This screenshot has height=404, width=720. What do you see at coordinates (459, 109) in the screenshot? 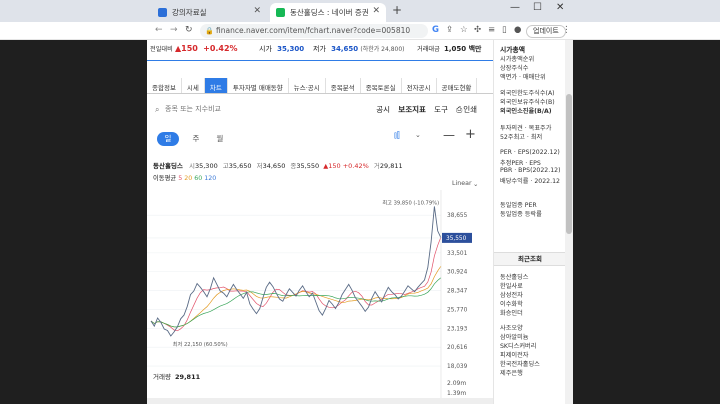
I see `print-icon: ⎙` at bounding box center [459, 109].